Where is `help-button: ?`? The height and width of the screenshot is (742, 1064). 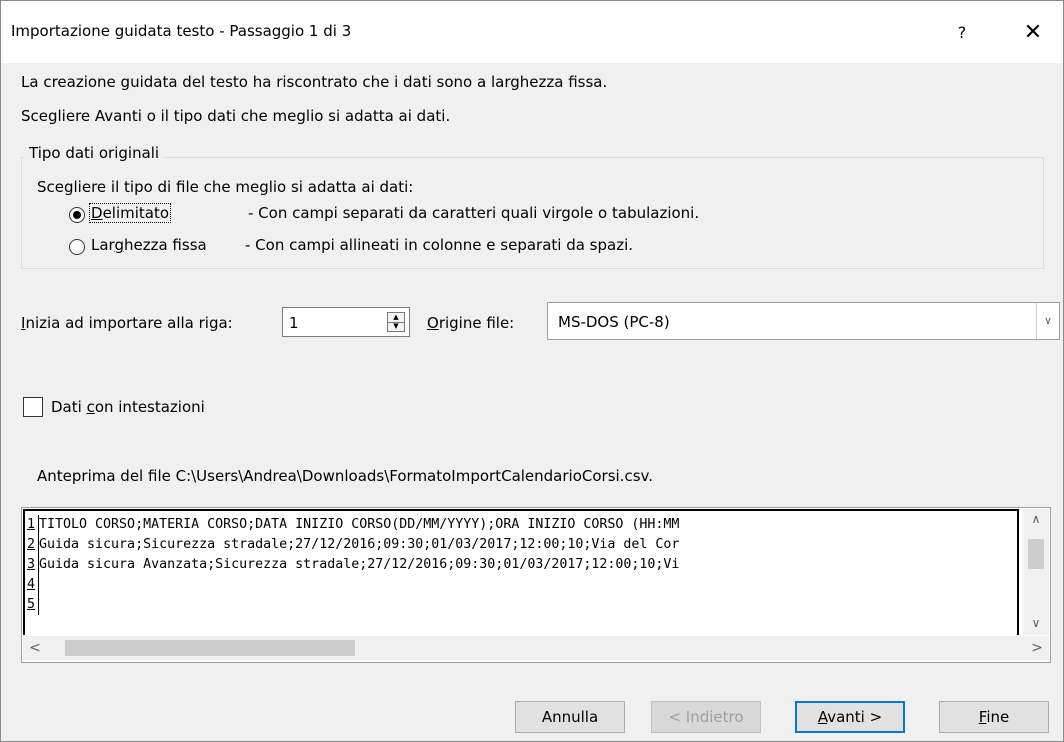
help-button: ? is located at coordinates (962, 33).